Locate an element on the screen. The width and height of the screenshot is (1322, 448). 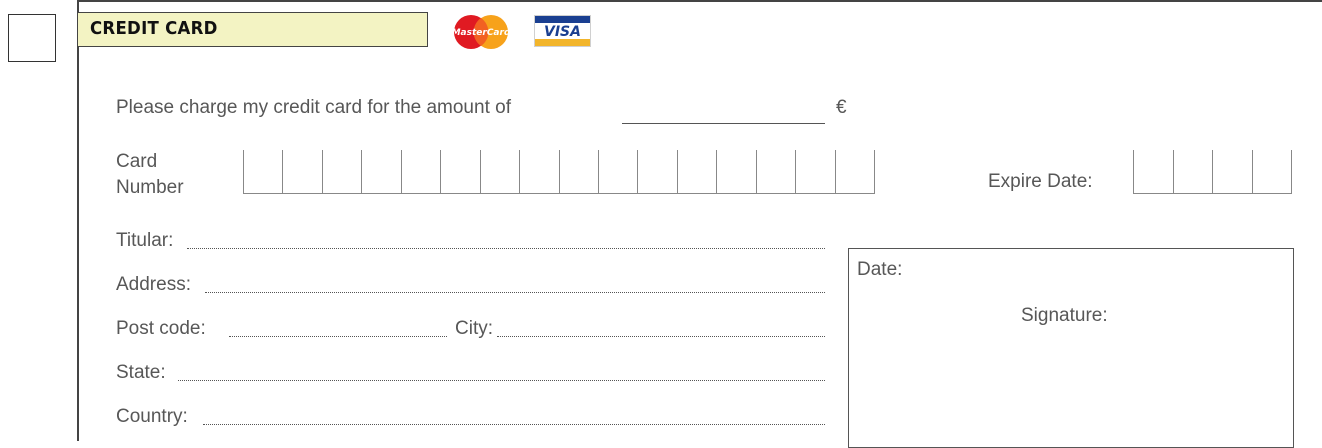
card-number-input is located at coordinates (559, 172).